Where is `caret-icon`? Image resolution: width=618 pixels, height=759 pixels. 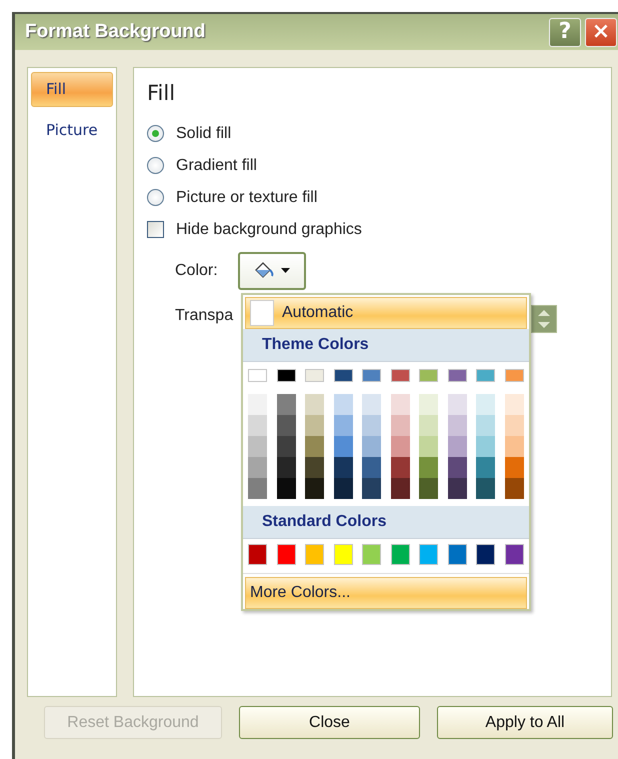 caret-icon is located at coordinates (285, 270).